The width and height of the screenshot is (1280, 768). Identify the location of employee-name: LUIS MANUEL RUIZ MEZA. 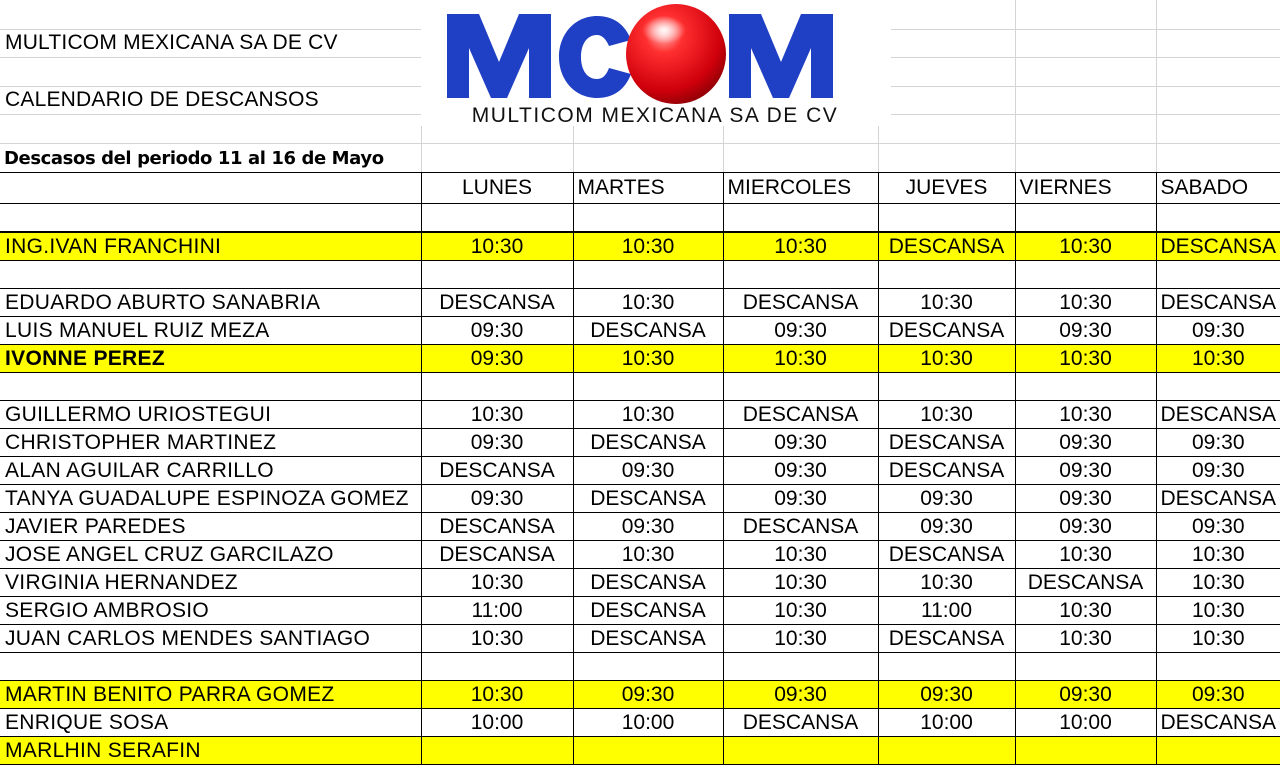
(210, 330).